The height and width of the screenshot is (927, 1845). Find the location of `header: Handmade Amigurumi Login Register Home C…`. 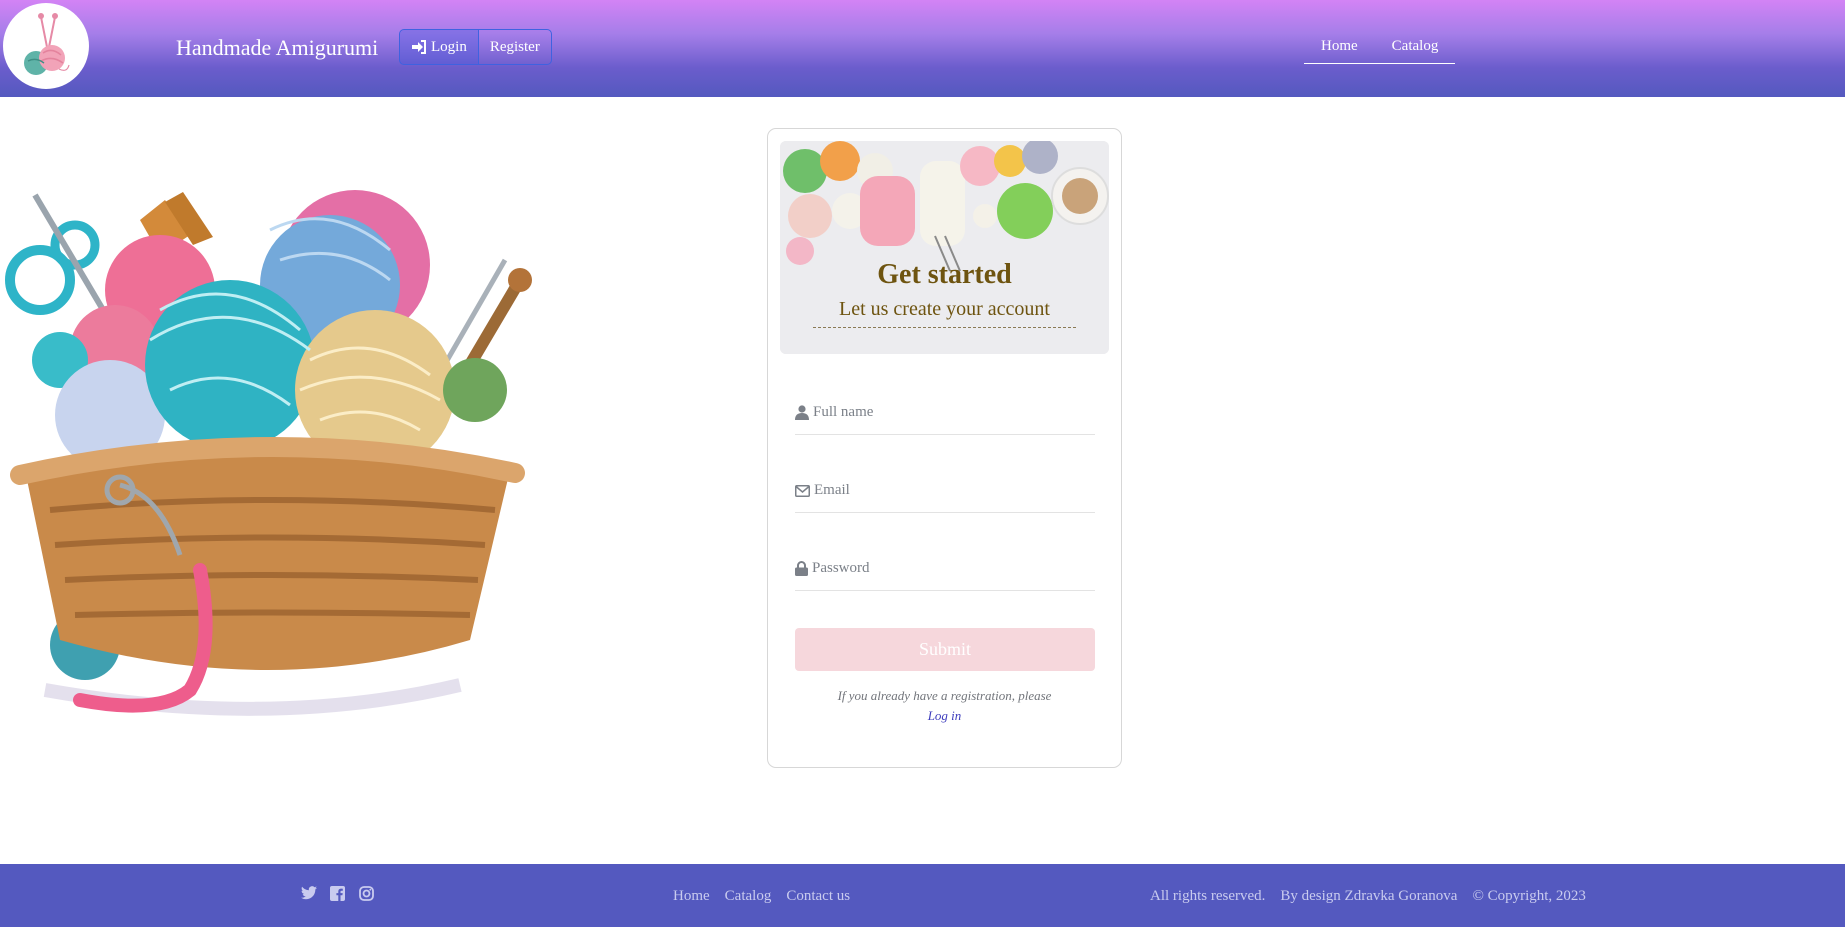

header: Handmade Amigurumi Login Register Home C… is located at coordinates (922, 48).